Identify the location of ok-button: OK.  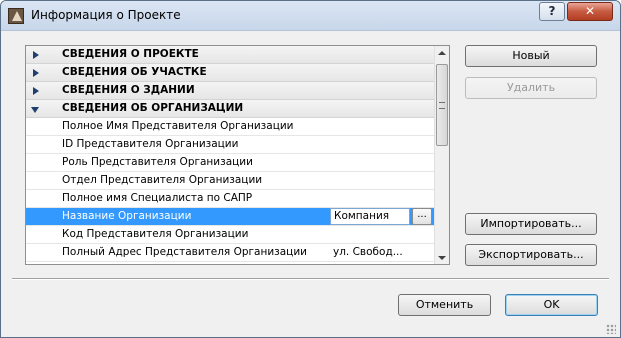
(551, 305).